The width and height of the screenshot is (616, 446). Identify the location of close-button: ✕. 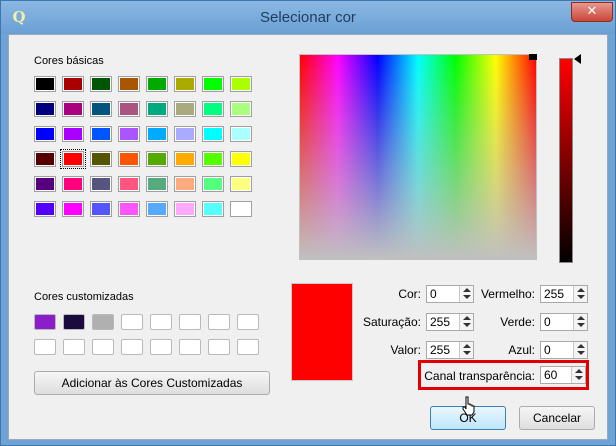
(592, 12).